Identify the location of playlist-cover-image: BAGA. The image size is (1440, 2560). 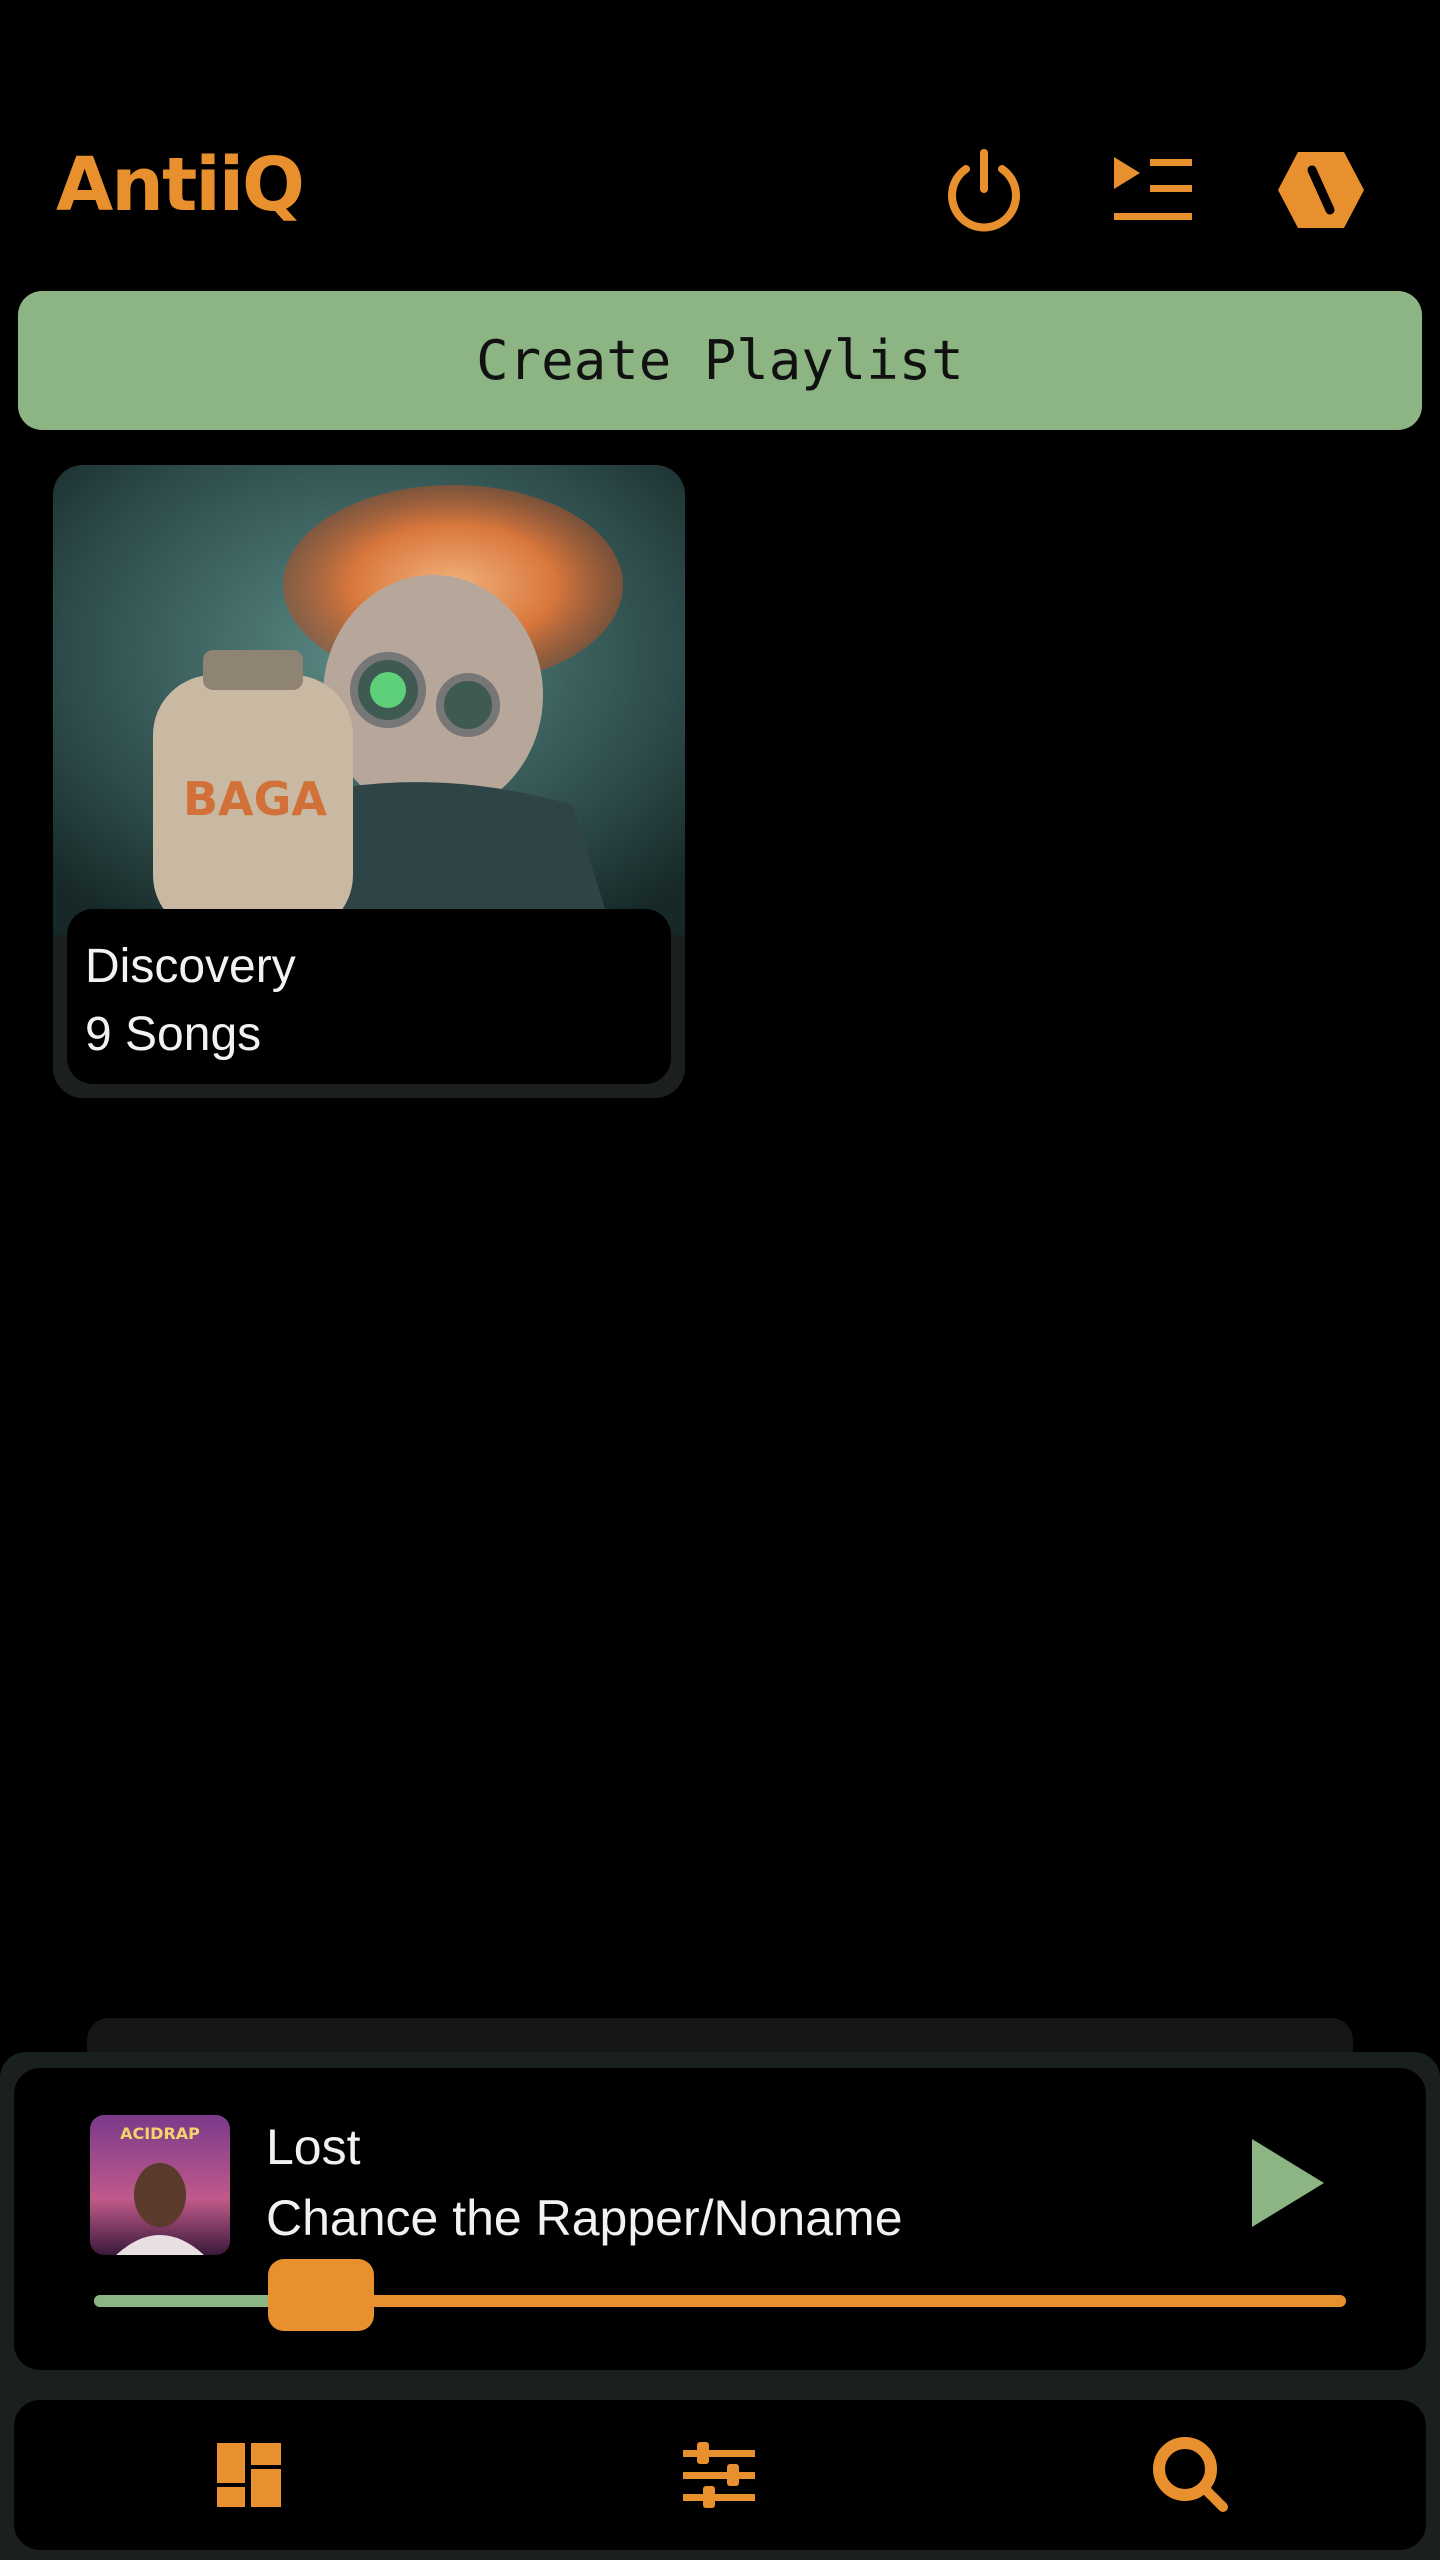
(369, 700).